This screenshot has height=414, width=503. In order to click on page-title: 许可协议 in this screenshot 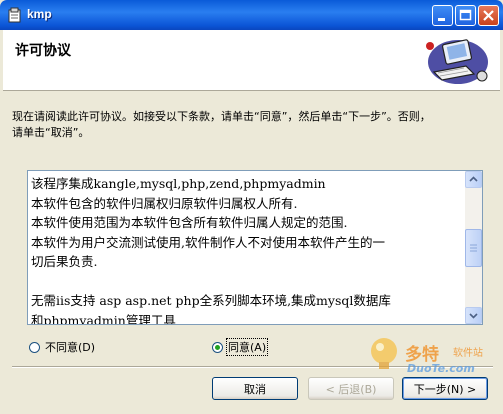, I will do `click(43, 51)`.